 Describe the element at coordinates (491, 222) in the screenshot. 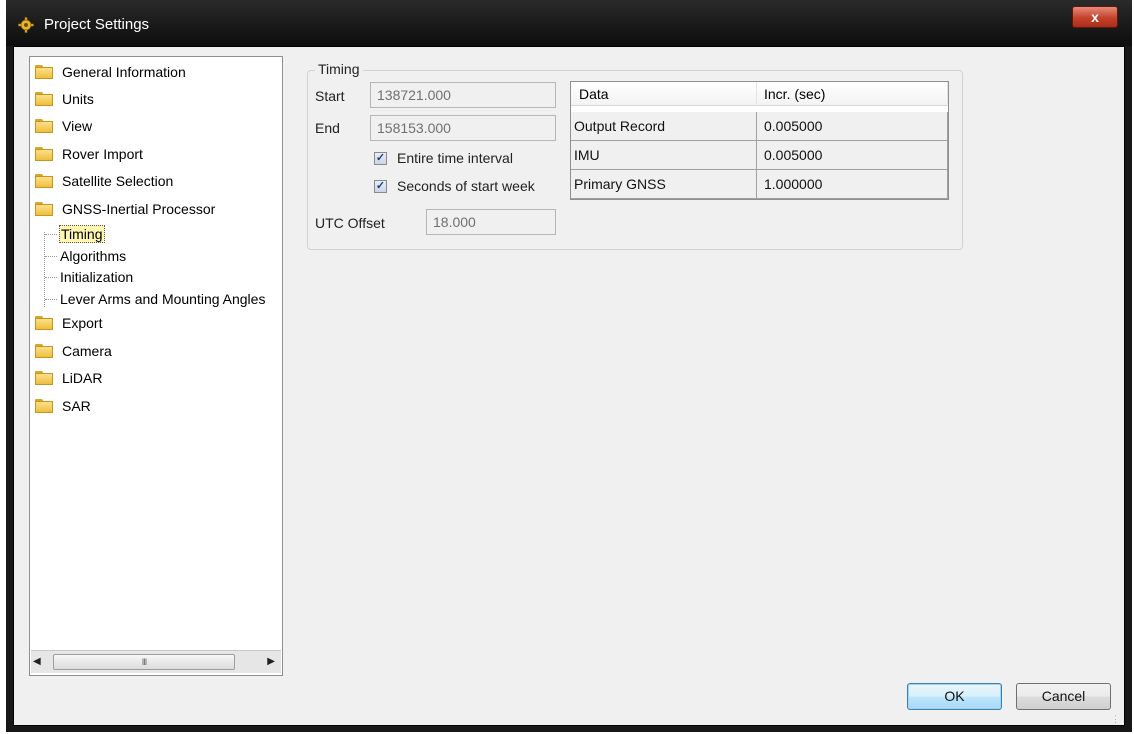

I see `utc-offset-field: 18.000` at that location.